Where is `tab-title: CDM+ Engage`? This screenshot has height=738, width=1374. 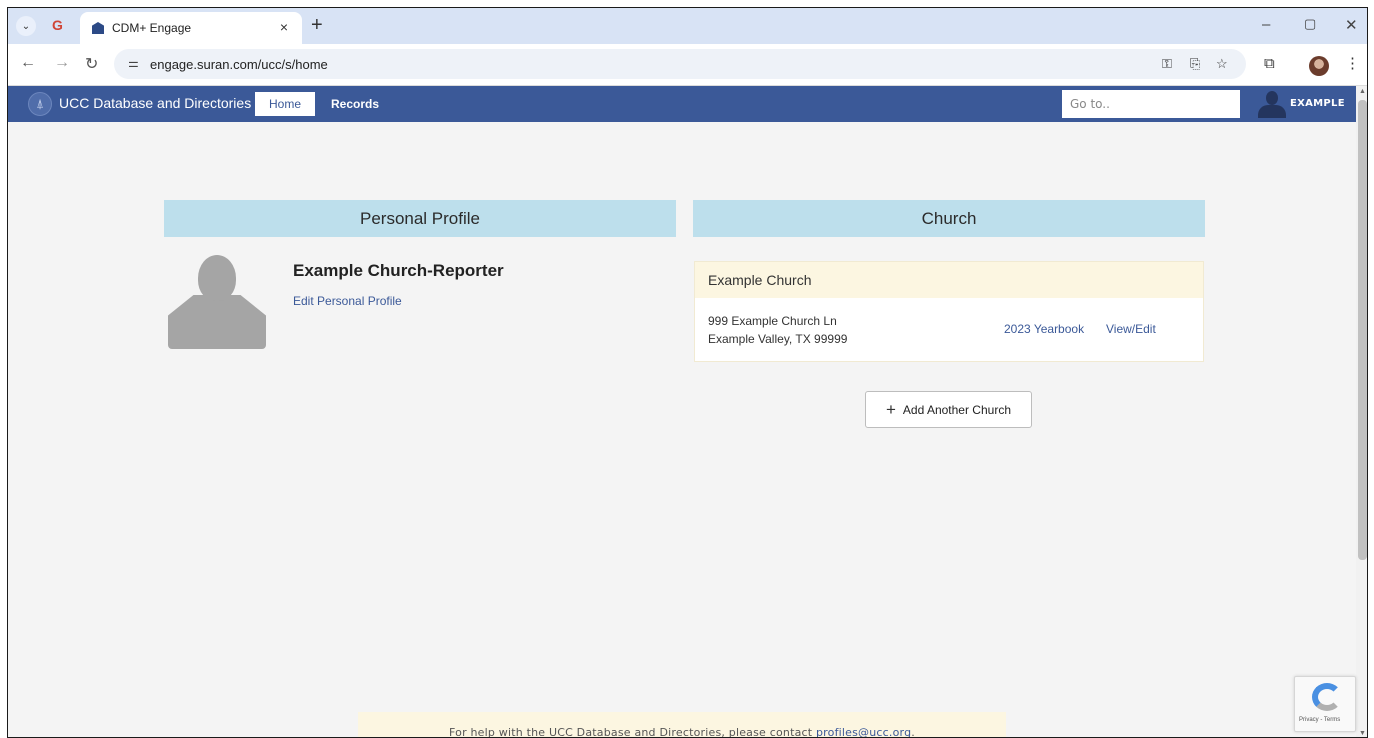 tab-title: CDM+ Engage is located at coordinates (152, 28).